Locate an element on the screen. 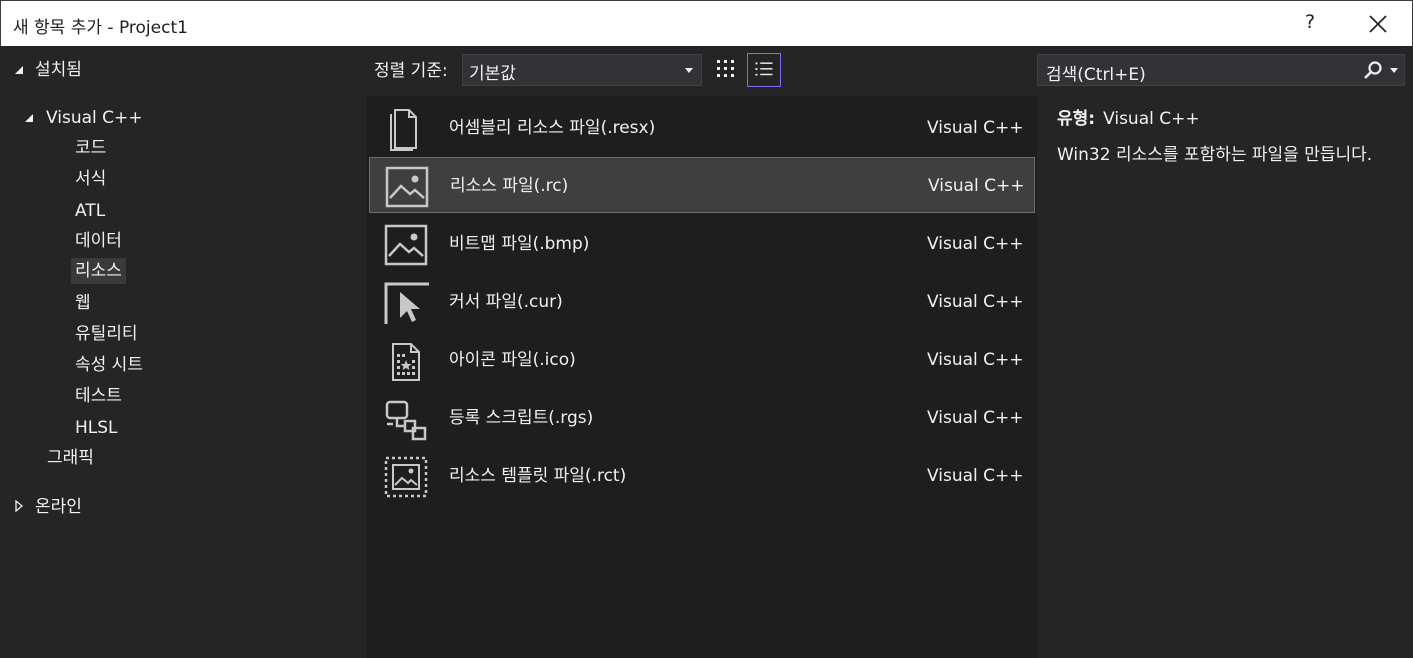 Image resolution: width=1413 pixels, height=658 pixels. tree-item-resource: 리소스 is located at coordinates (98, 271).